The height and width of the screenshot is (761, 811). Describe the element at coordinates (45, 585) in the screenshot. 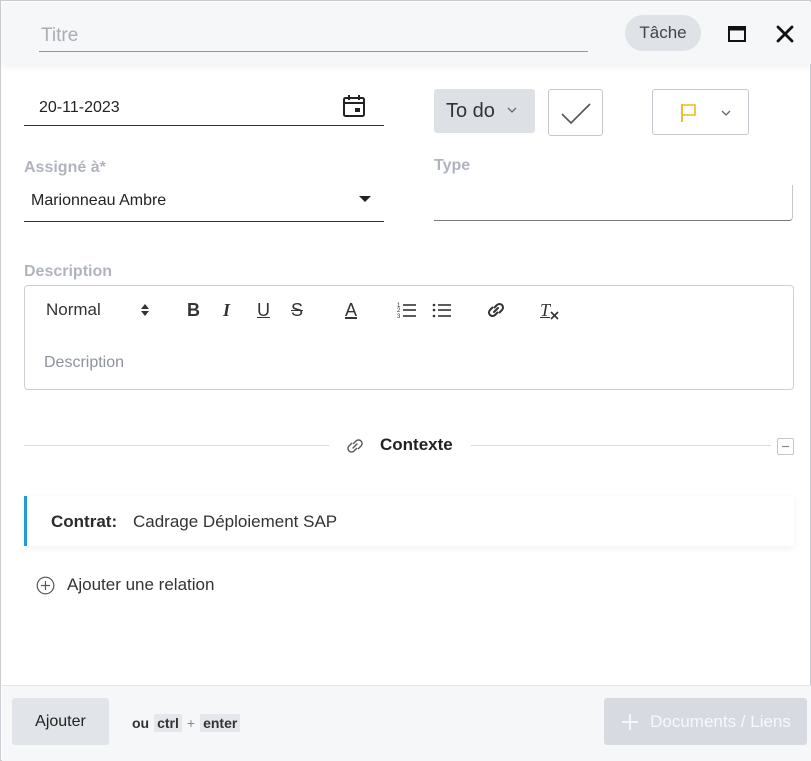

I see `plus-circle-icon` at that location.